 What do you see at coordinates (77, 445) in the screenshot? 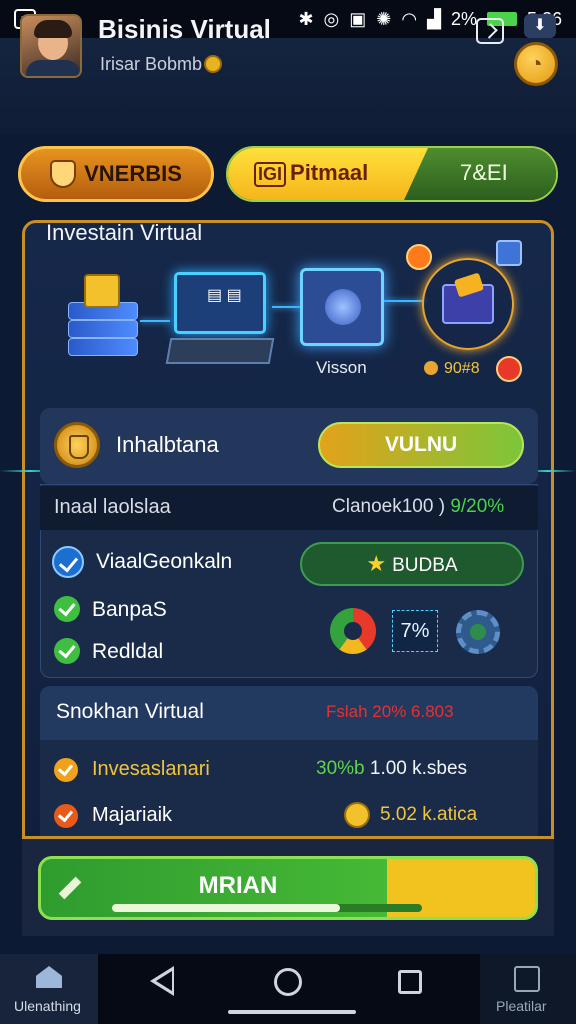
I see `badge-icon` at bounding box center [77, 445].